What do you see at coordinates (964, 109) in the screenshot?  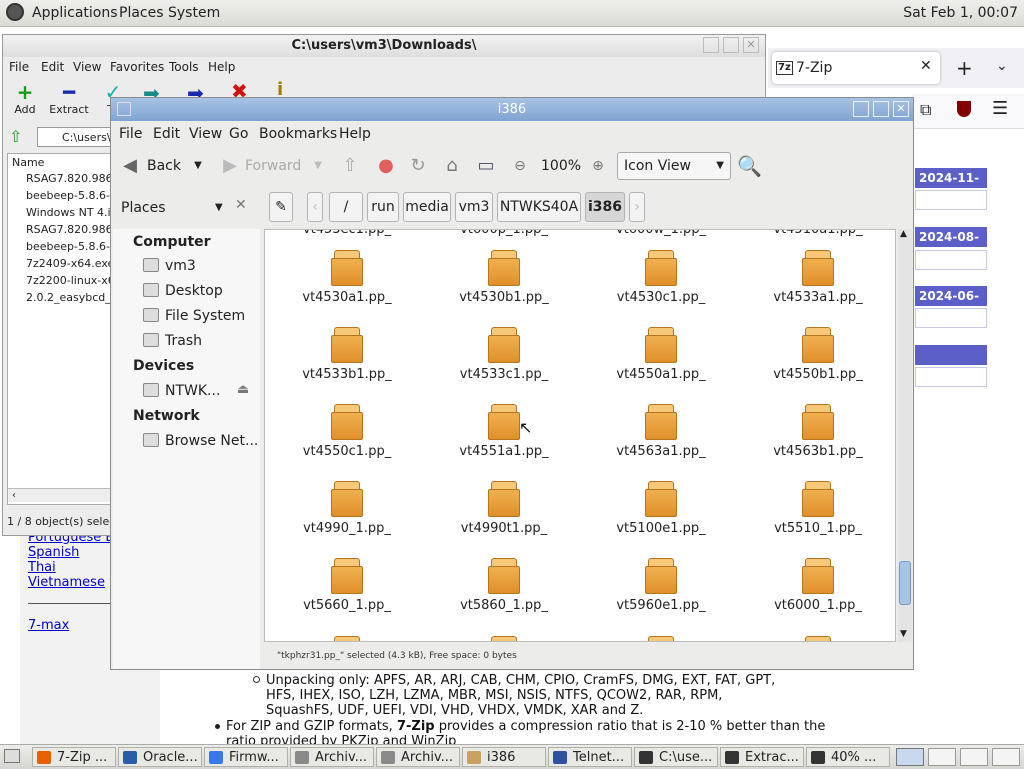 I see `ublock-shield-icon` at bounding box center [964, 109].